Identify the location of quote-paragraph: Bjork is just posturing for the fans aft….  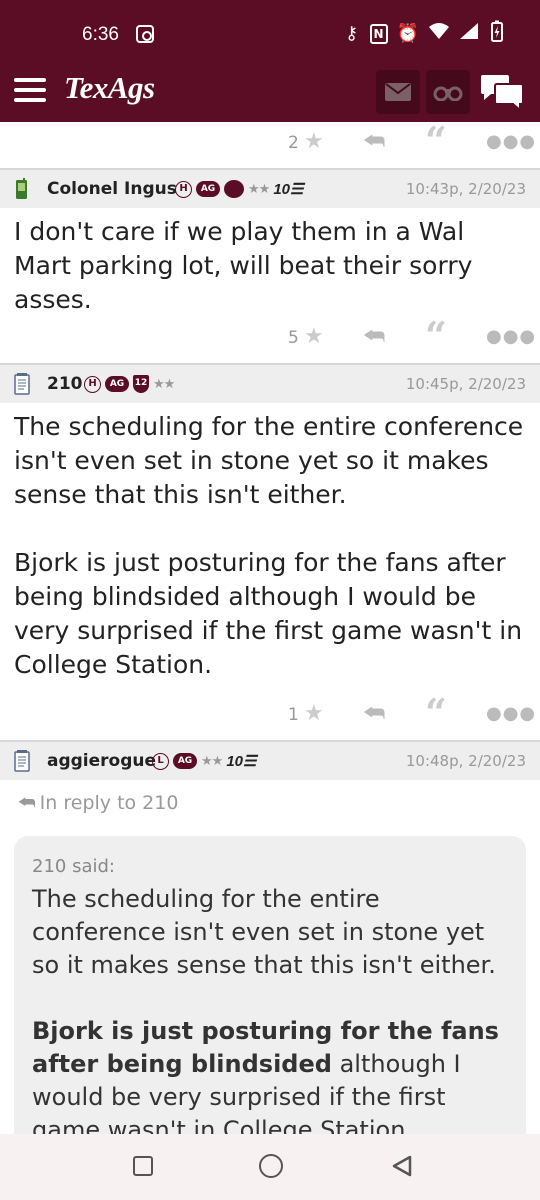
(270, 1074).